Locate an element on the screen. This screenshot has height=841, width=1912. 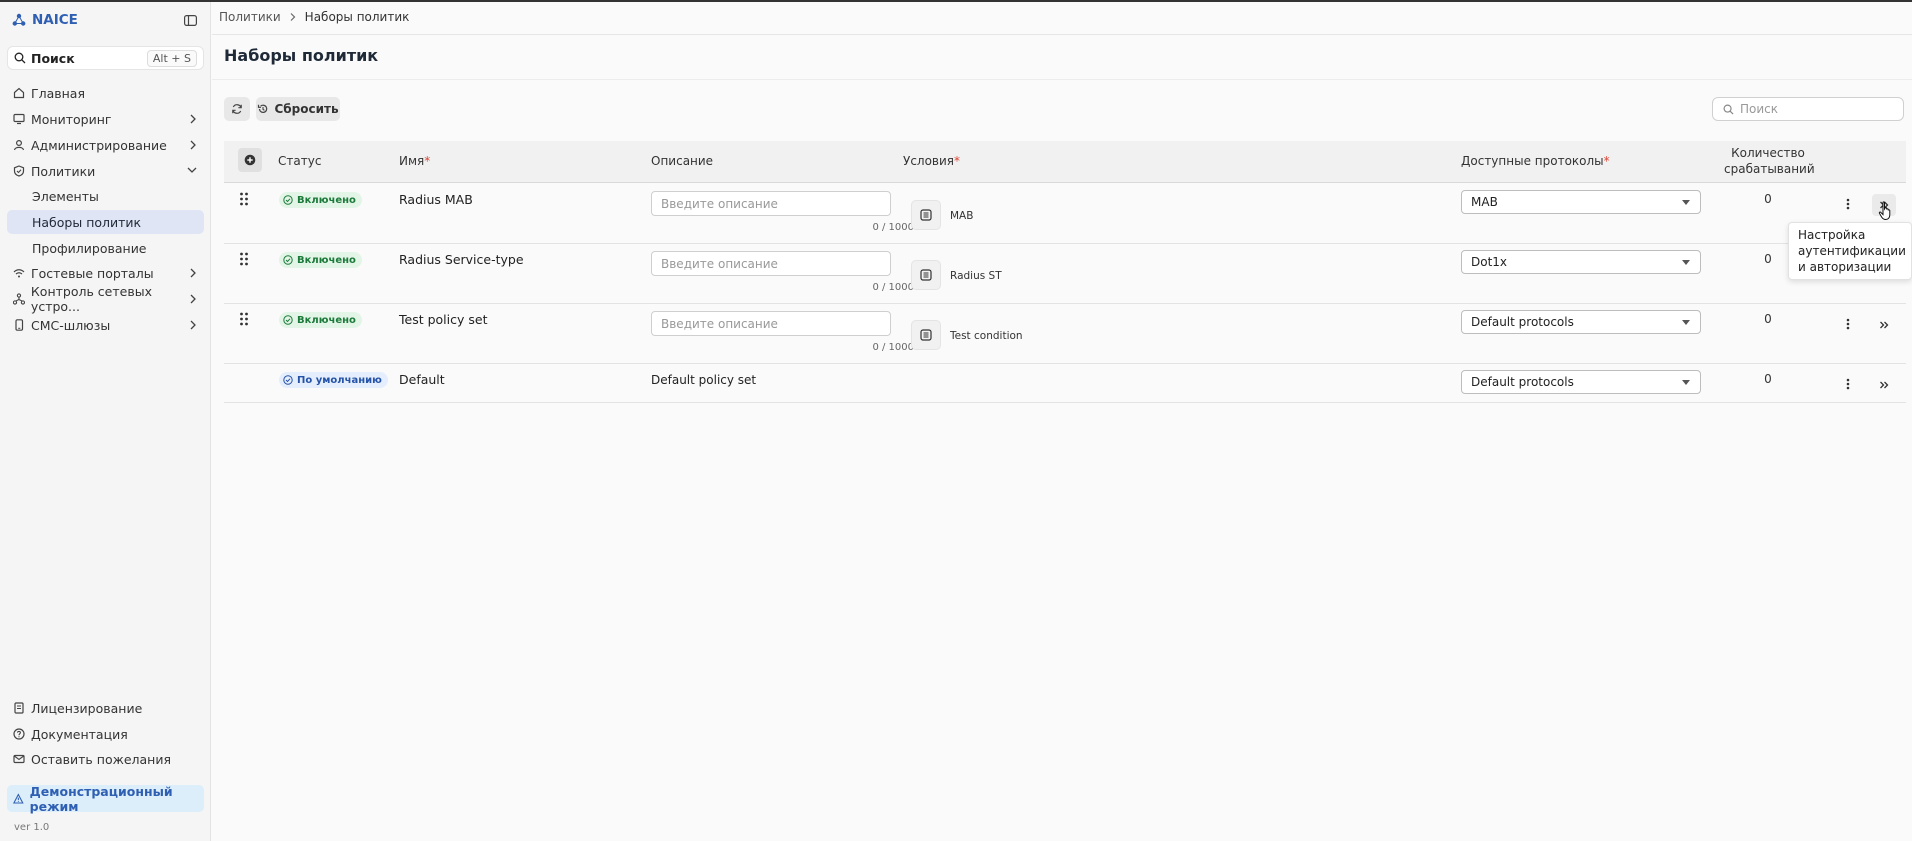
sidebar-item-policies: Политики is located at coordinates (105, 171).